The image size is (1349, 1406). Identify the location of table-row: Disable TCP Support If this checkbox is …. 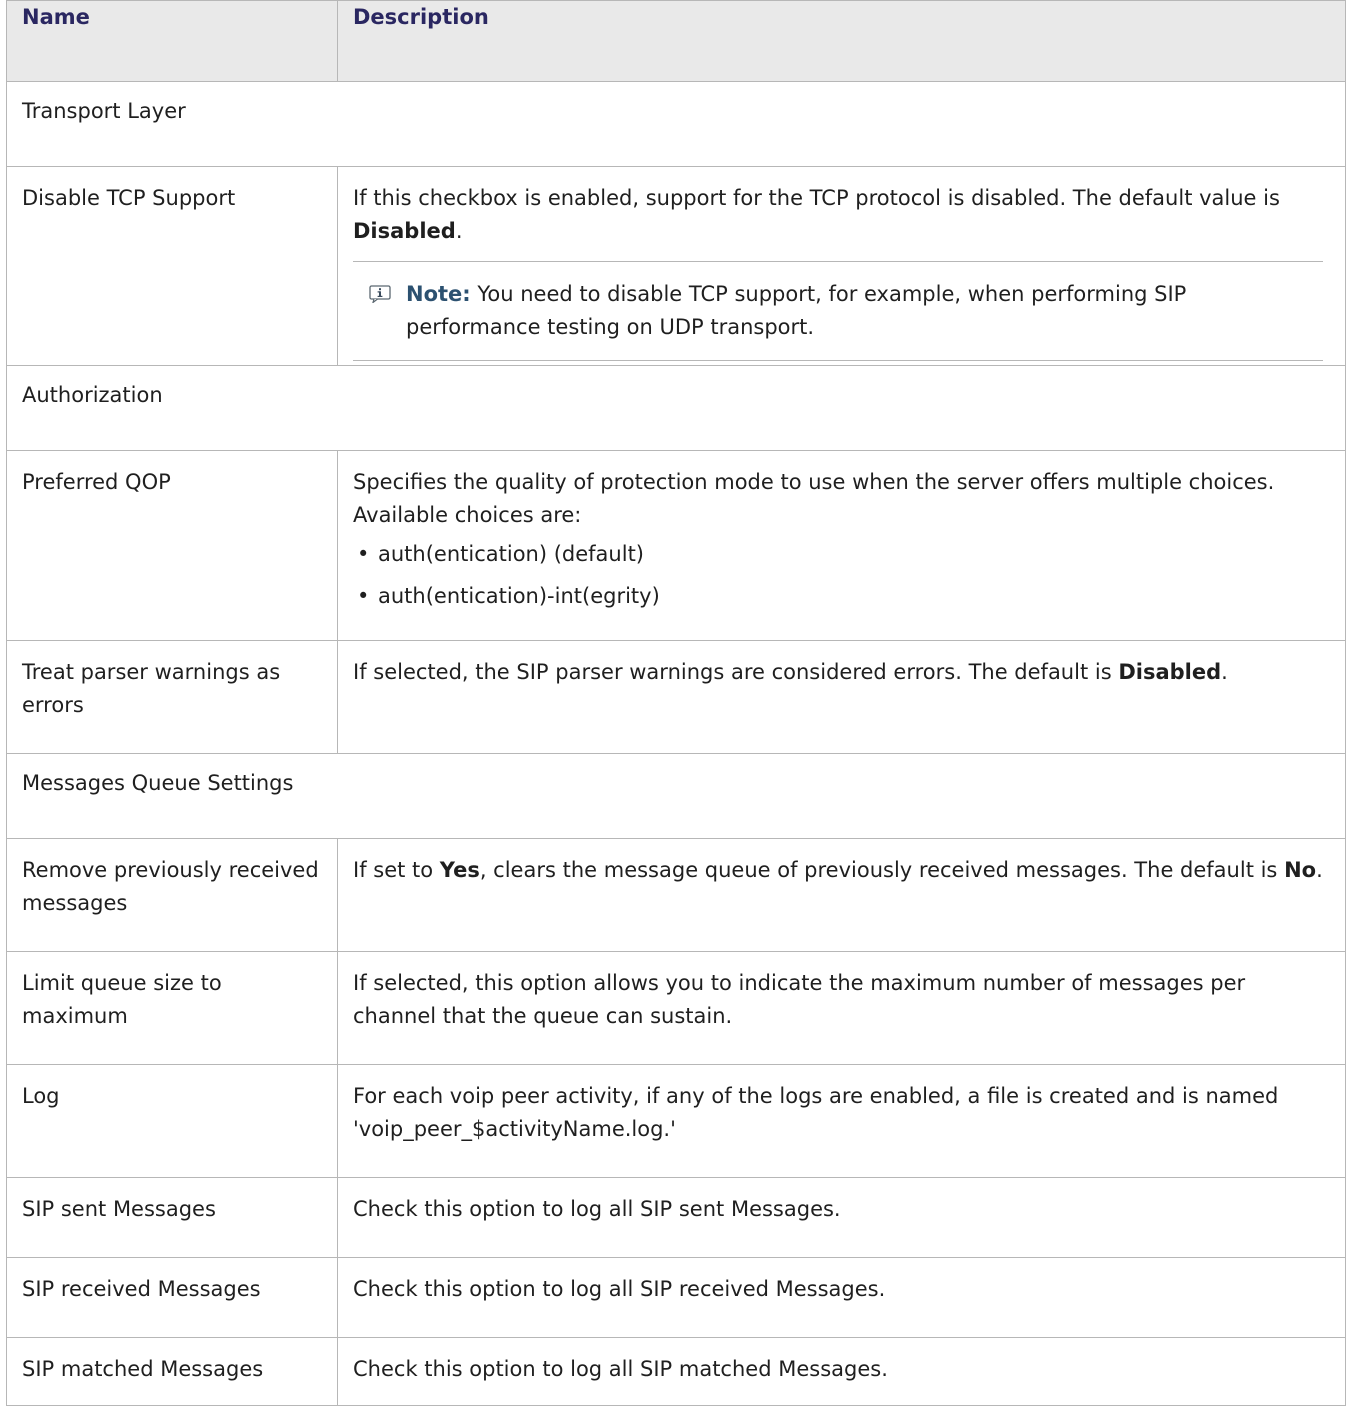
(676, 266).